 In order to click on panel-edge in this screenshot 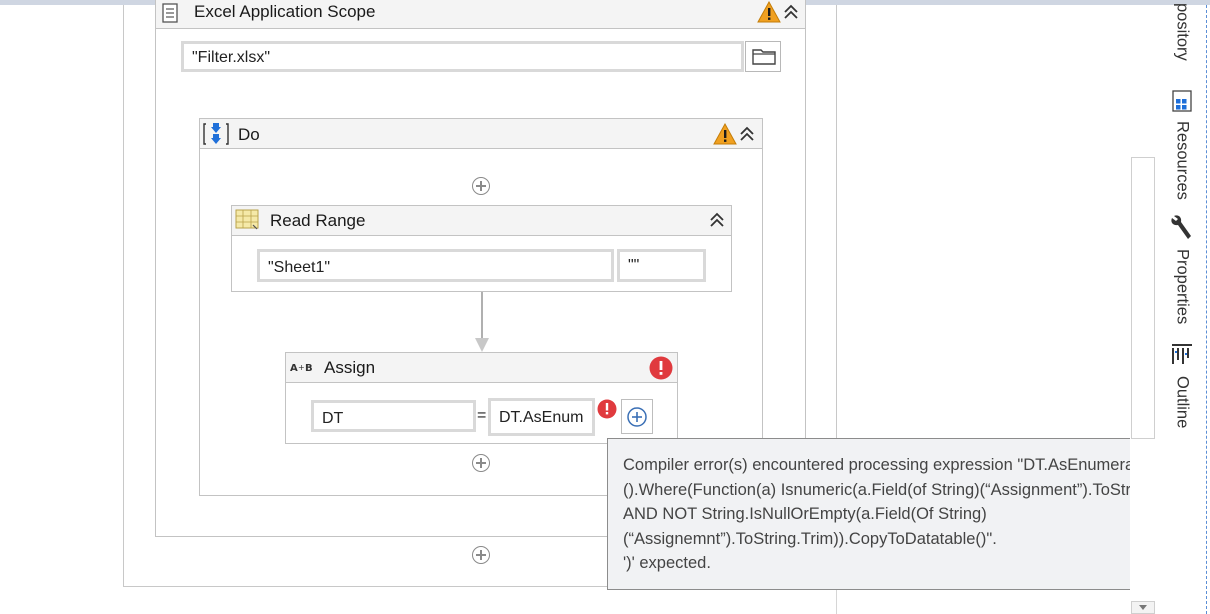, I will do `click(1206, 309)`.